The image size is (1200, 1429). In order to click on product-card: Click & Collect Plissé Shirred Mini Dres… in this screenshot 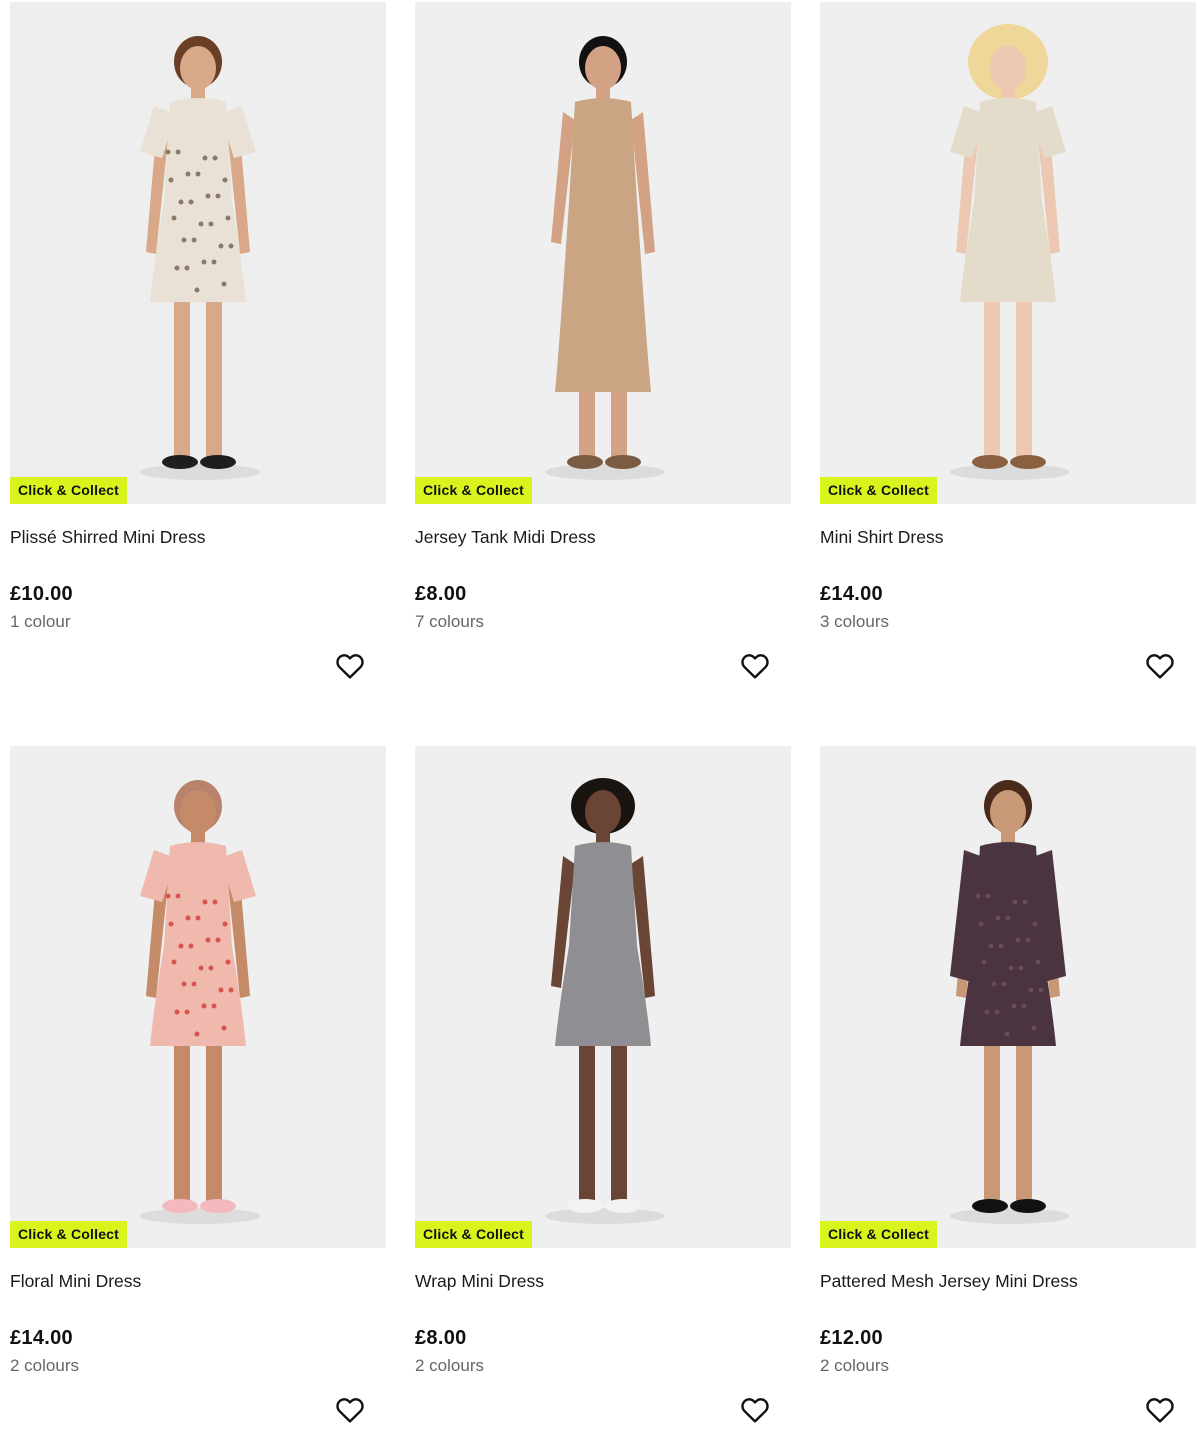, I will do `click(198, 340)`.